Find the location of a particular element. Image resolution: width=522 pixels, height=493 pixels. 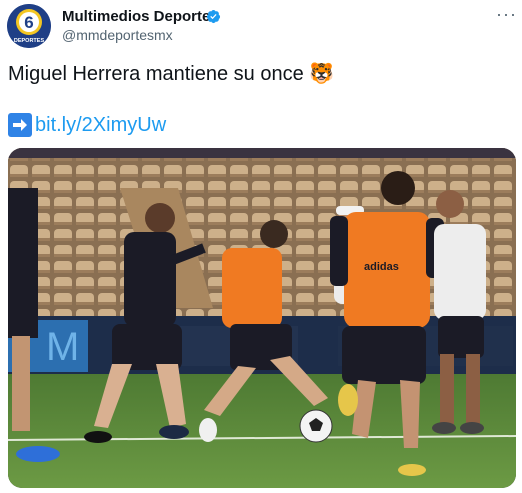

tweet-link: bit.ly/2XimyUw is located at coordinates (100, 125).